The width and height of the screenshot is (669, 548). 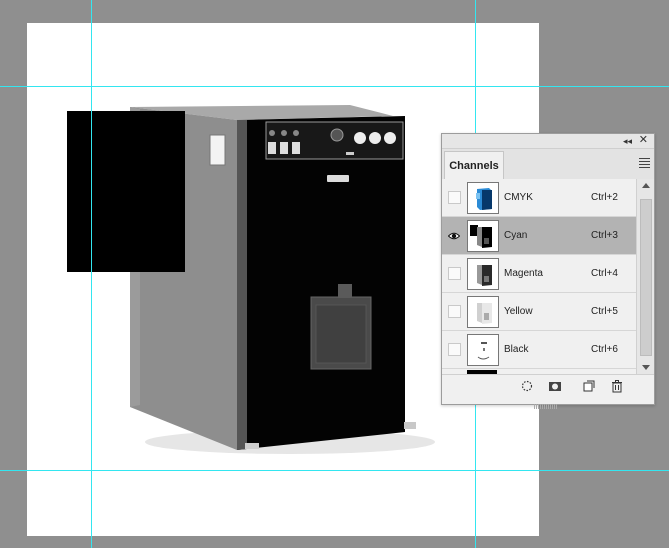 What do you see at coordinates (516, 349) in the screenshot?
I see `channel-label: Black` at bounding box center [516, 349].